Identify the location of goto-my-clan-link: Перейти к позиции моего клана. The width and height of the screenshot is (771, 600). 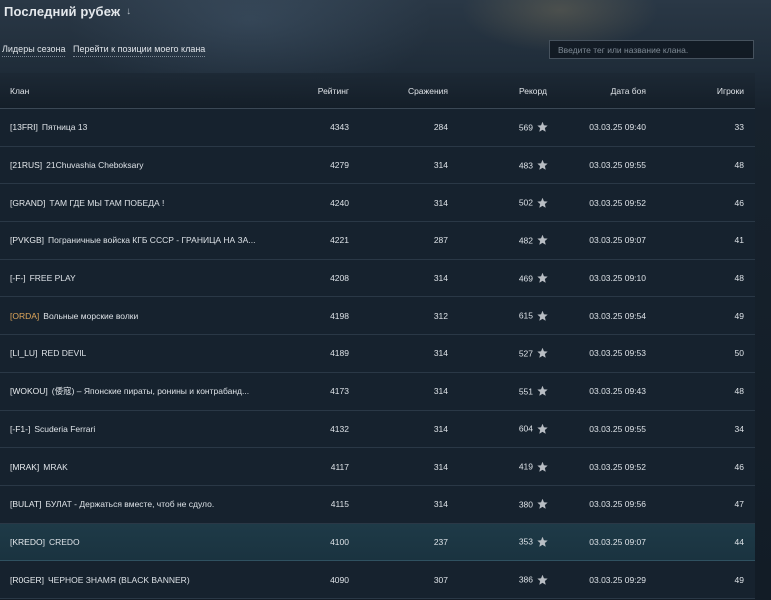
(139, 50).